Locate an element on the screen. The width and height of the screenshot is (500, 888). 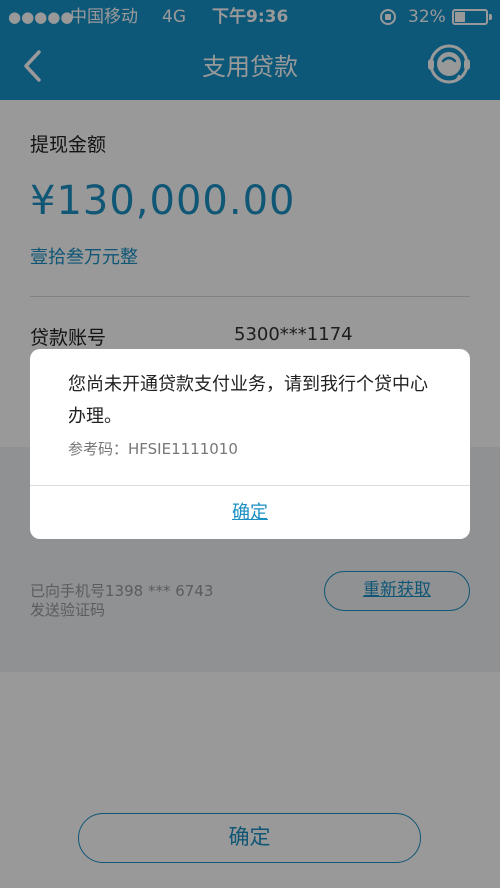
dialog-reference-code: 参考码：HFSIE1111010 is located at coordinates (153, 449).